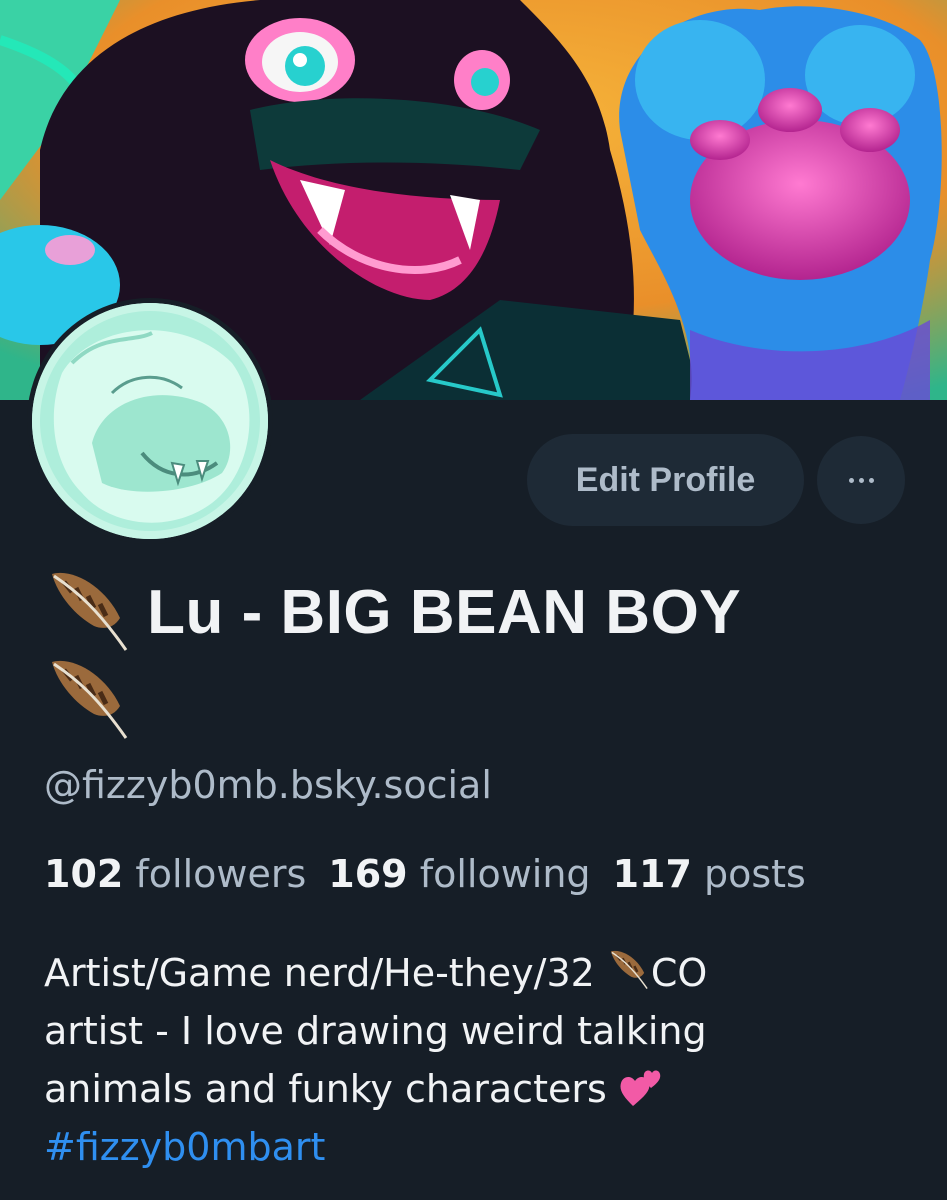  I want to click on profile-stats: 102 followers 169 following 117 posts, so click(425, 874).